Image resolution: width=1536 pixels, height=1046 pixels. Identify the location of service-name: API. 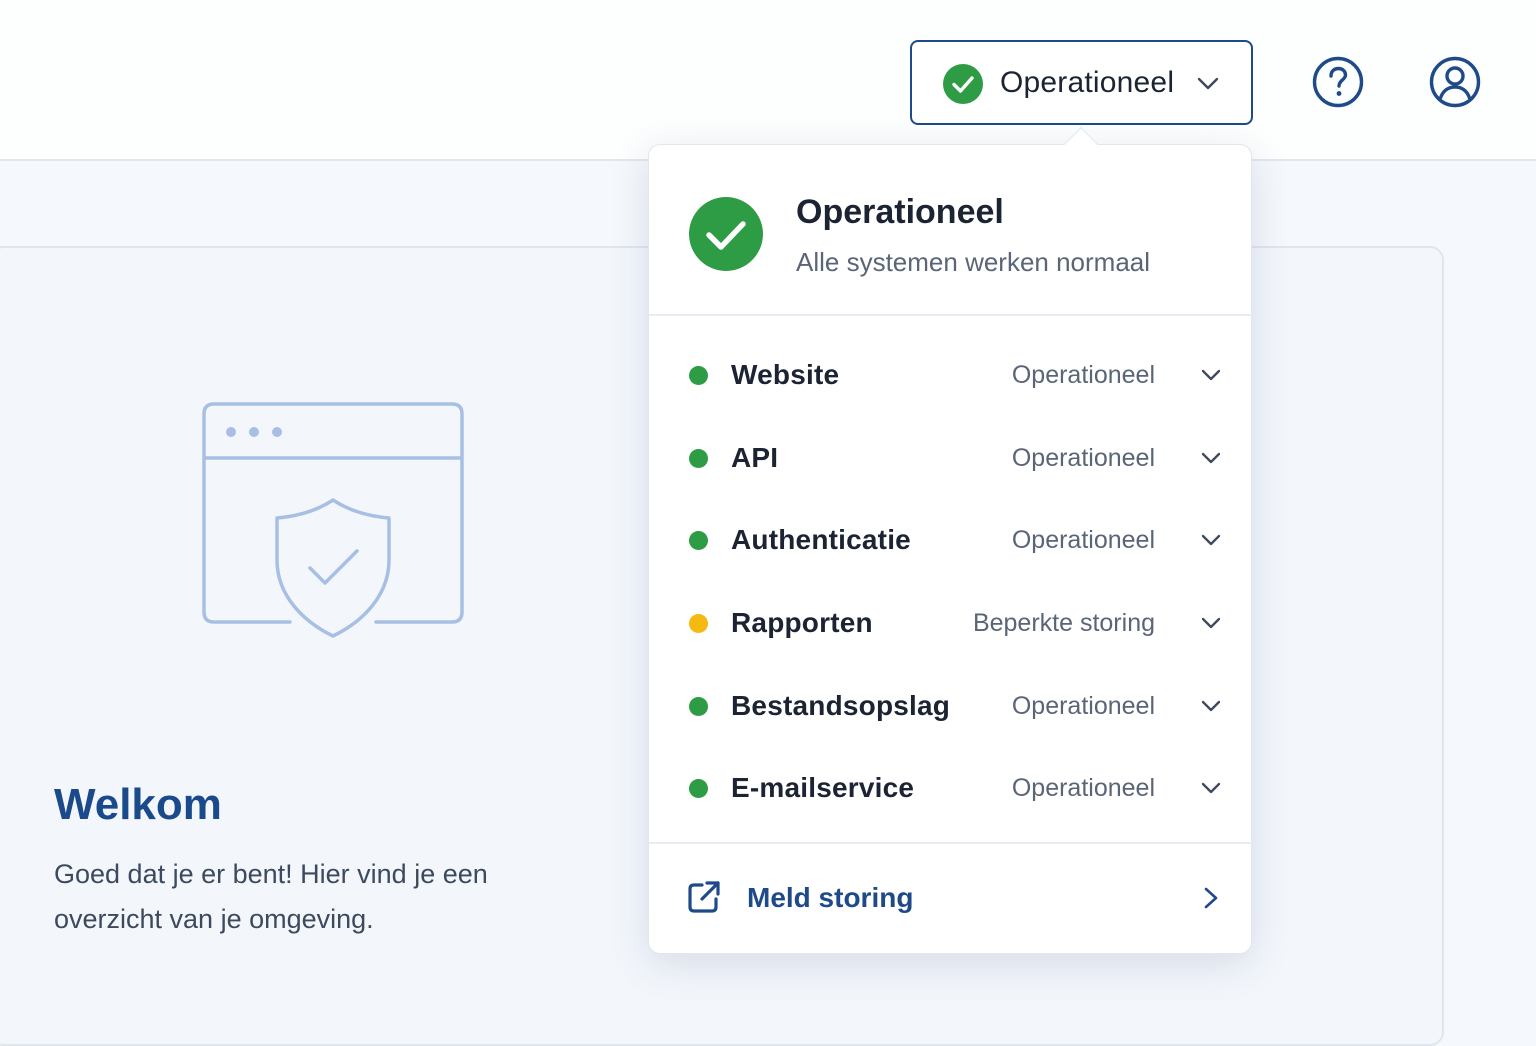
(755, 457).